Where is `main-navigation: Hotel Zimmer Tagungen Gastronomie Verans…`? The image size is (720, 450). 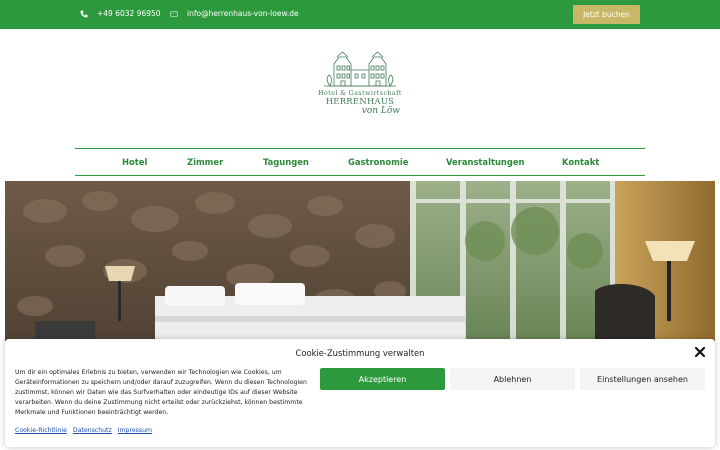 main-navigation: Hotel Zimmer Tagungen Gastronomie Verans… is located at coordinates (360, 162).